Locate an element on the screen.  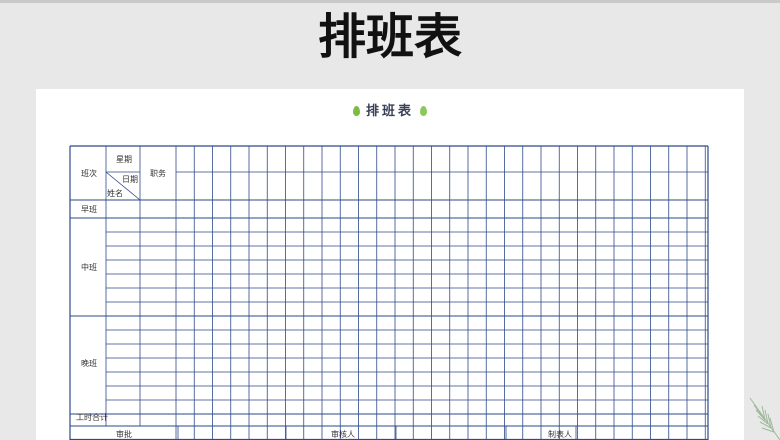
footer-review-label: 审批 is located at coordinates (124, 434).